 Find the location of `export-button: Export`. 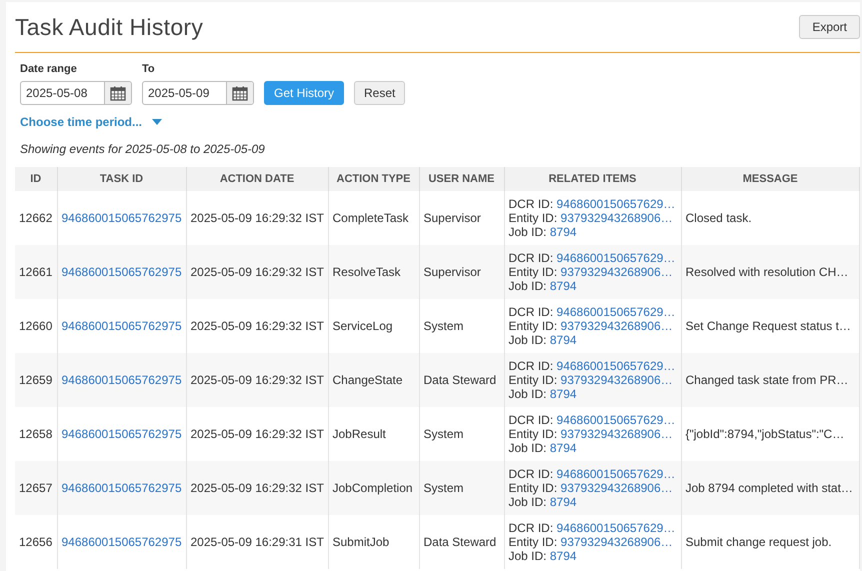

export-button: Export is located at coordinates (829, 27).